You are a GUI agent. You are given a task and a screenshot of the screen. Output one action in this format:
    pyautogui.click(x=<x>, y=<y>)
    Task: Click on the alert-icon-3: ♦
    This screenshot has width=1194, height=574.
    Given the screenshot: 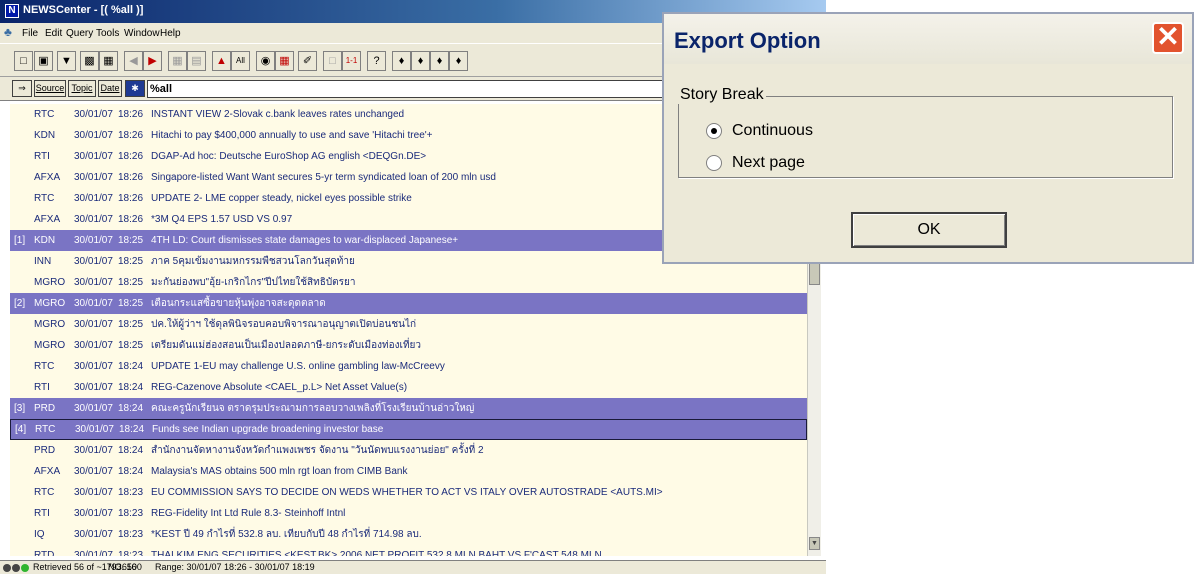 What is the action you would take?
    pyautogui.click(x=439, y=61)
    